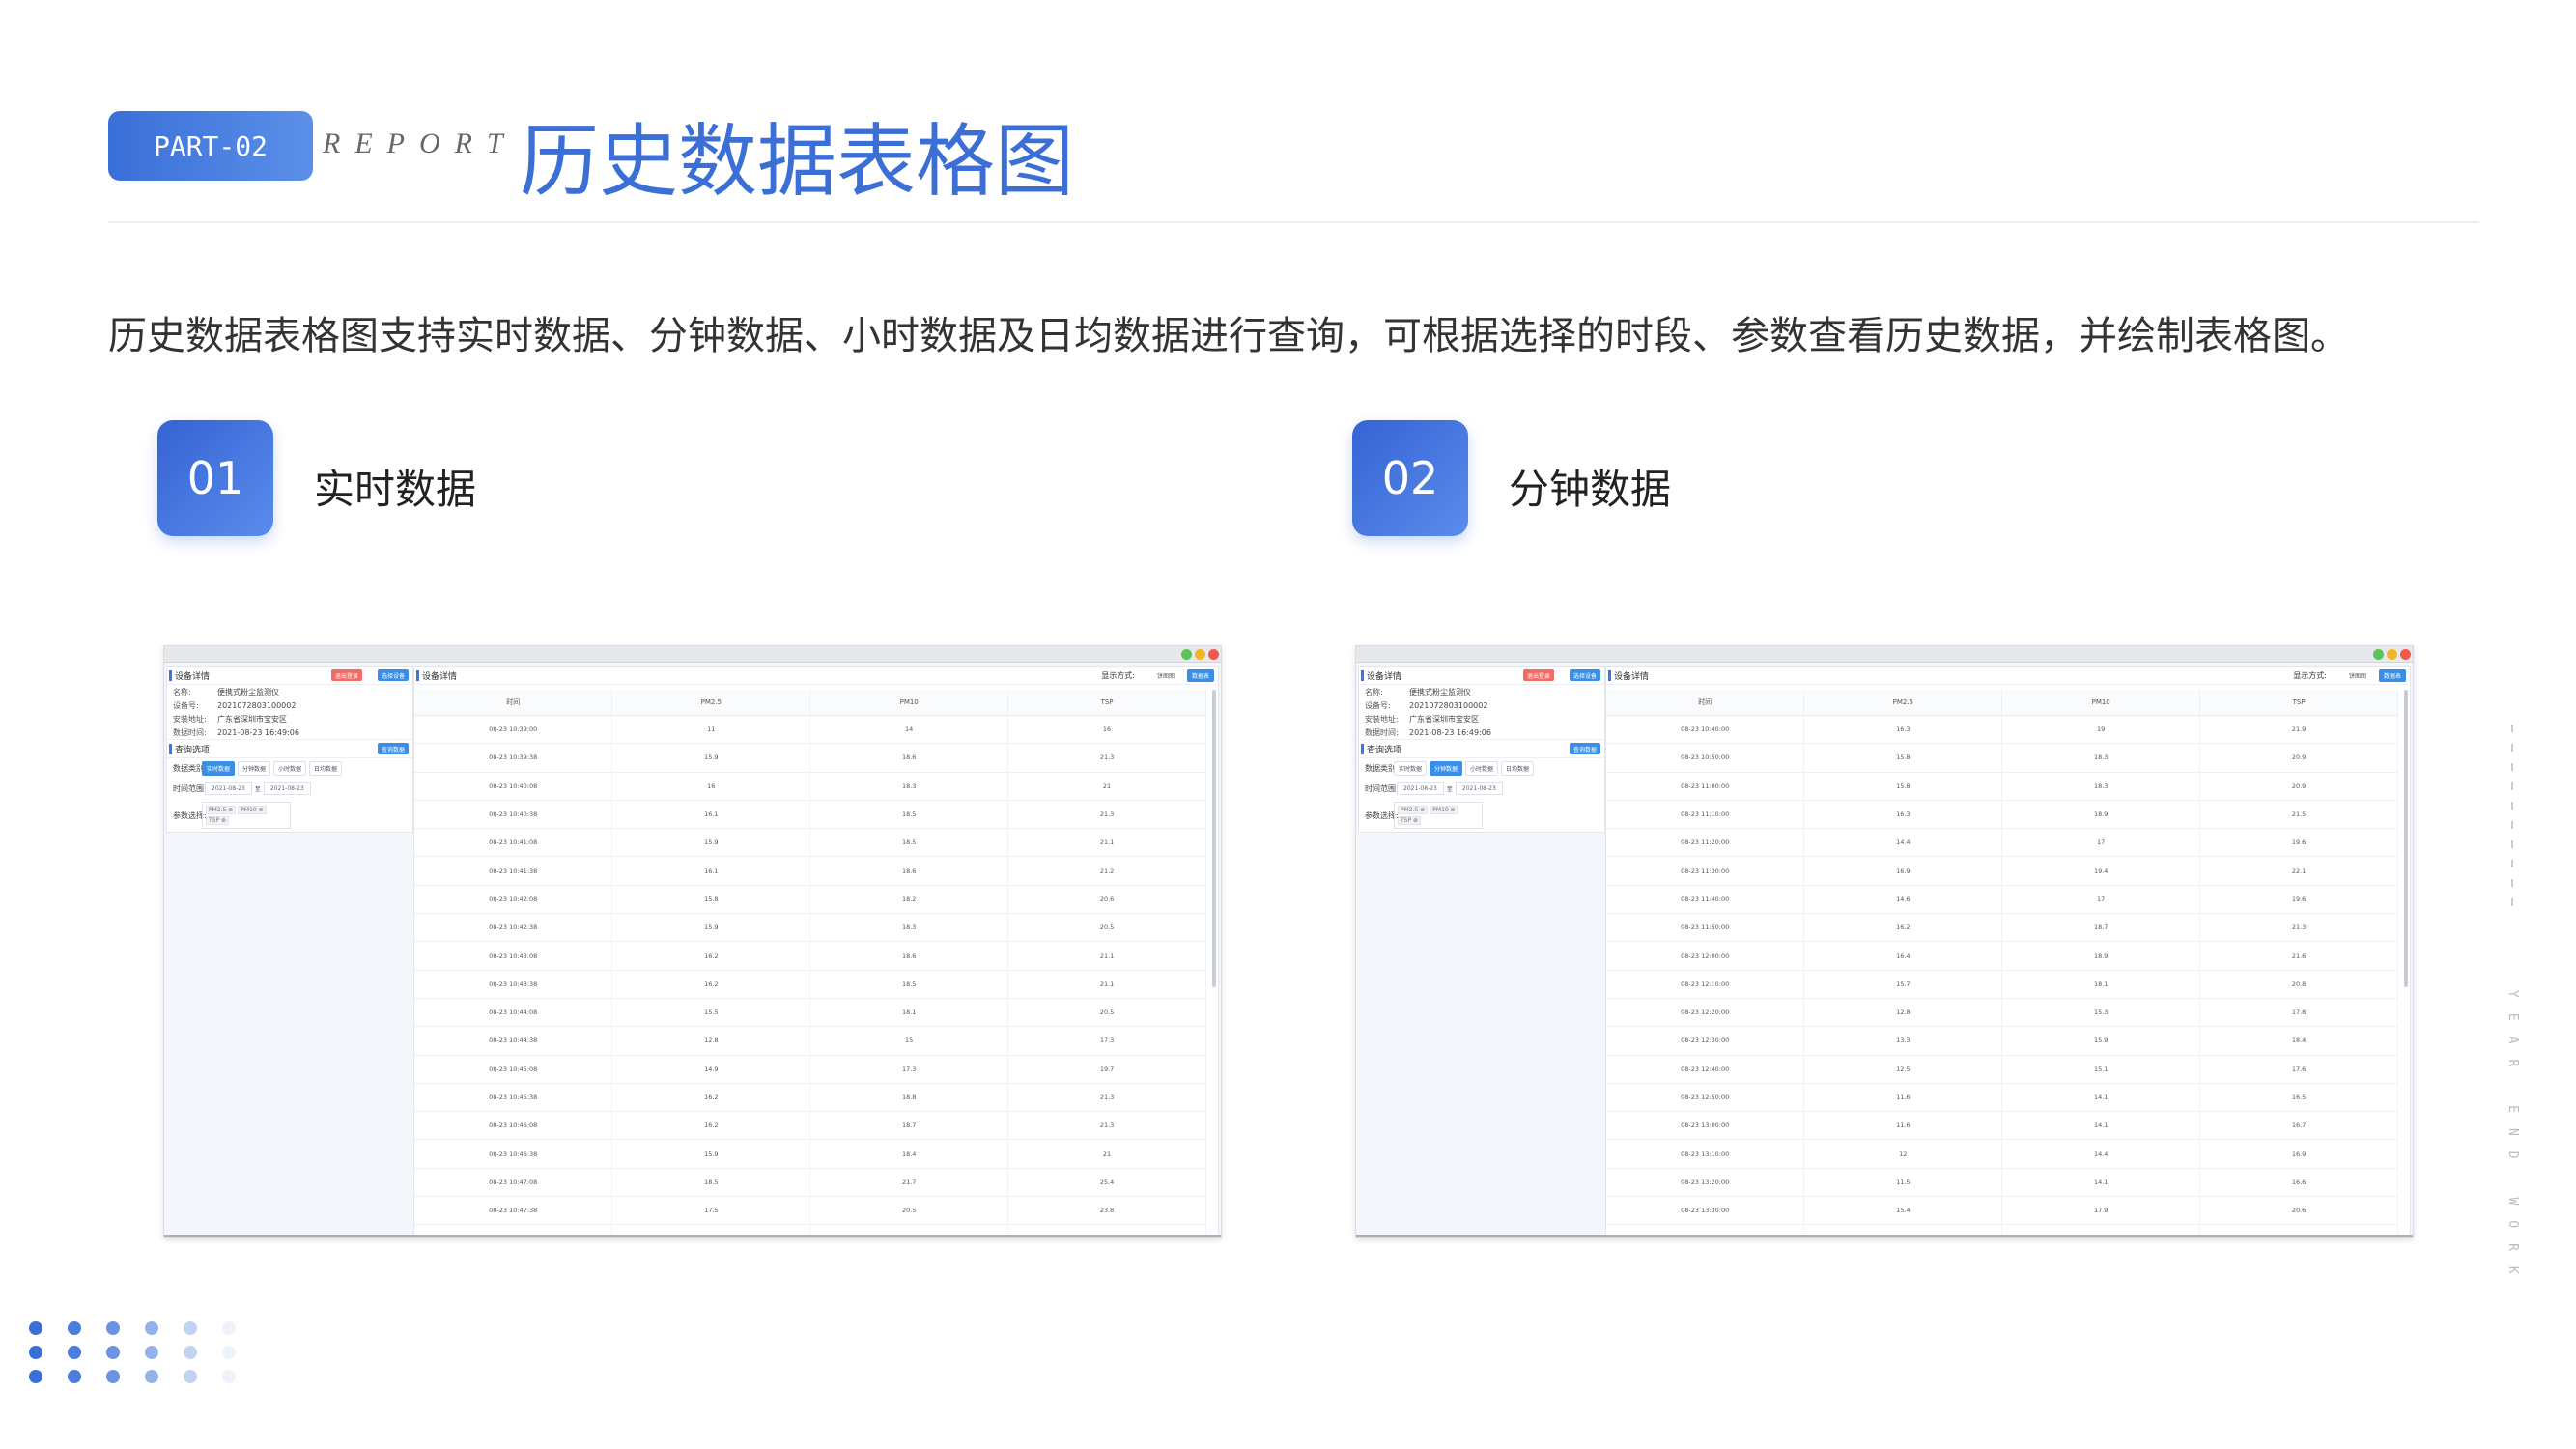 The width and height of the screenshot is (2576, 1449). Describe the element at coordinates (810, 815) in the screenshot. I see `table-row: 08-23 10:40:38 16.1 18.5 21.3` at that location.